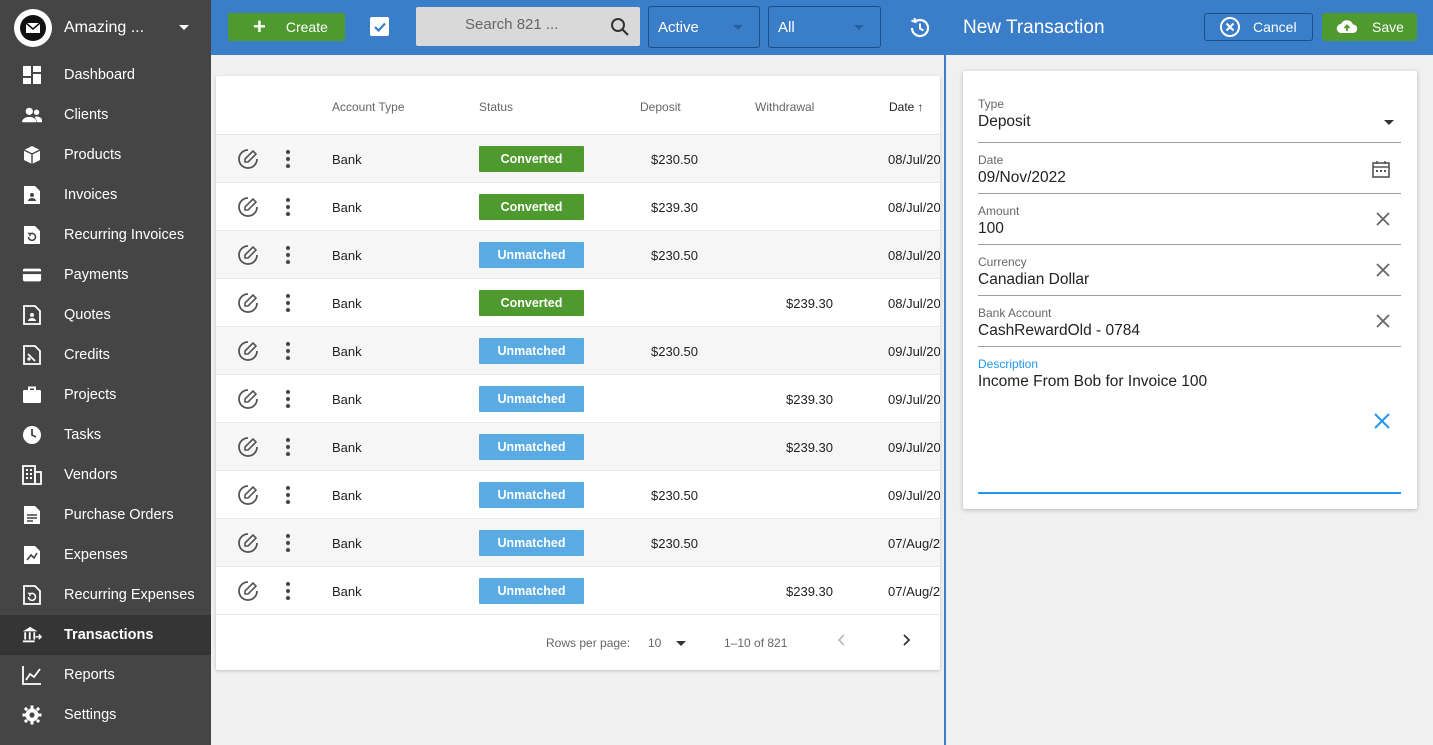 This screenshot has width=1433, height=745. What do you see at coordinates (704, 27) in the screenshot?
I see `status-filter-select: Active` at bounding box center [704, 27].